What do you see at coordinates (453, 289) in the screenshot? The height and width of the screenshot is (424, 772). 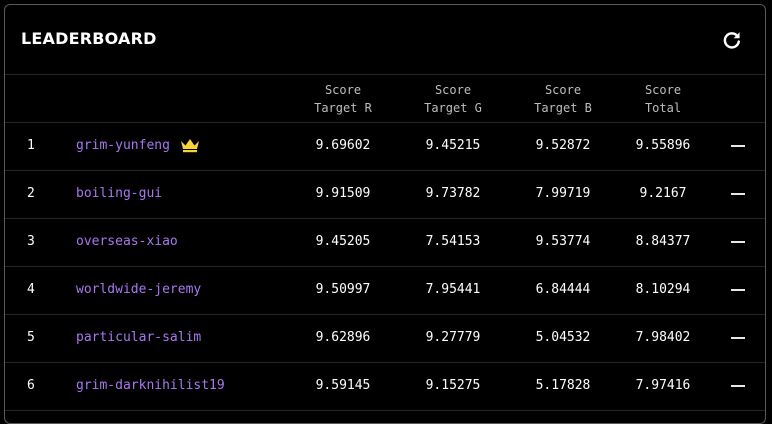 I see `score-target-g: 7.95441` at bounding box center [453, 289].